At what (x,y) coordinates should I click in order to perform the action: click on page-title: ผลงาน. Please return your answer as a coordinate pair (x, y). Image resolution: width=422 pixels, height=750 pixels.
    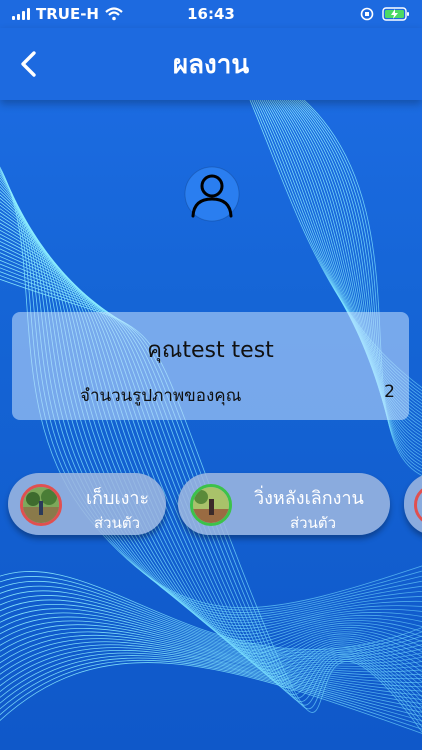
    Looking at the image, I should click on (211, 64).